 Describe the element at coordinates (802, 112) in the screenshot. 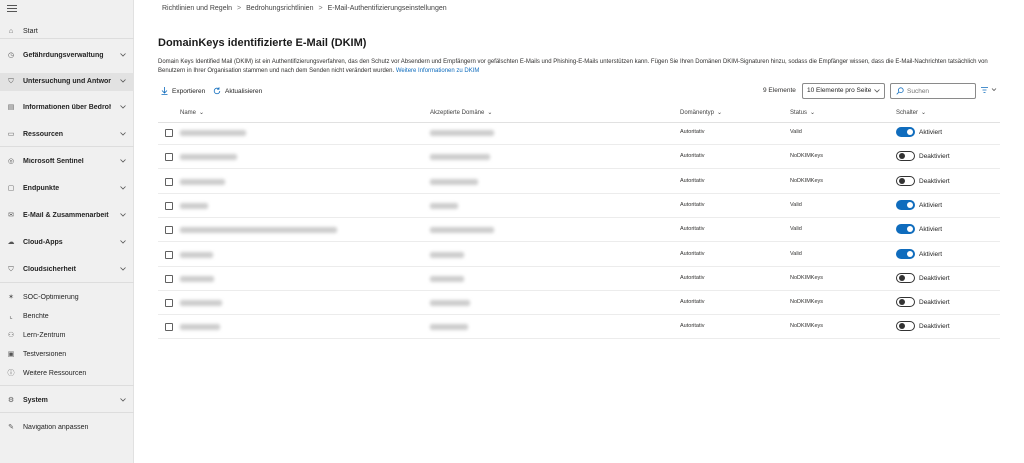

I see `column-header-status: Status ⌄` at that location.